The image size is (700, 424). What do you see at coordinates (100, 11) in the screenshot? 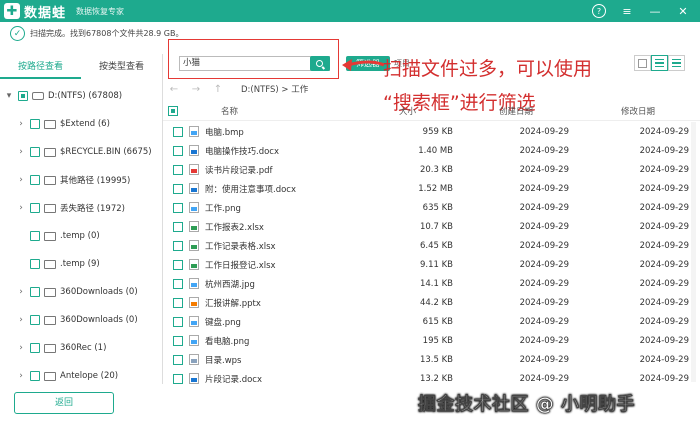
I see `app-subtitle: 数据恢复专家` at bounding box center [100, 11].